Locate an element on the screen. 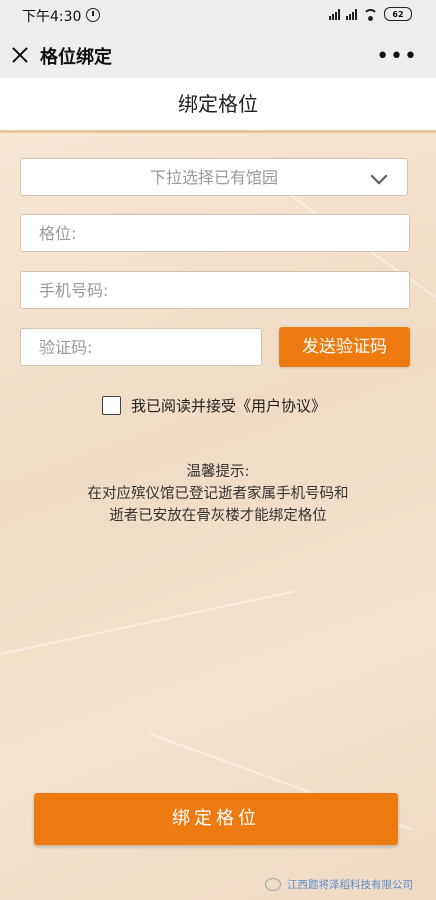  nav-title: 格位绑定 is located at coordinates (76, 57).